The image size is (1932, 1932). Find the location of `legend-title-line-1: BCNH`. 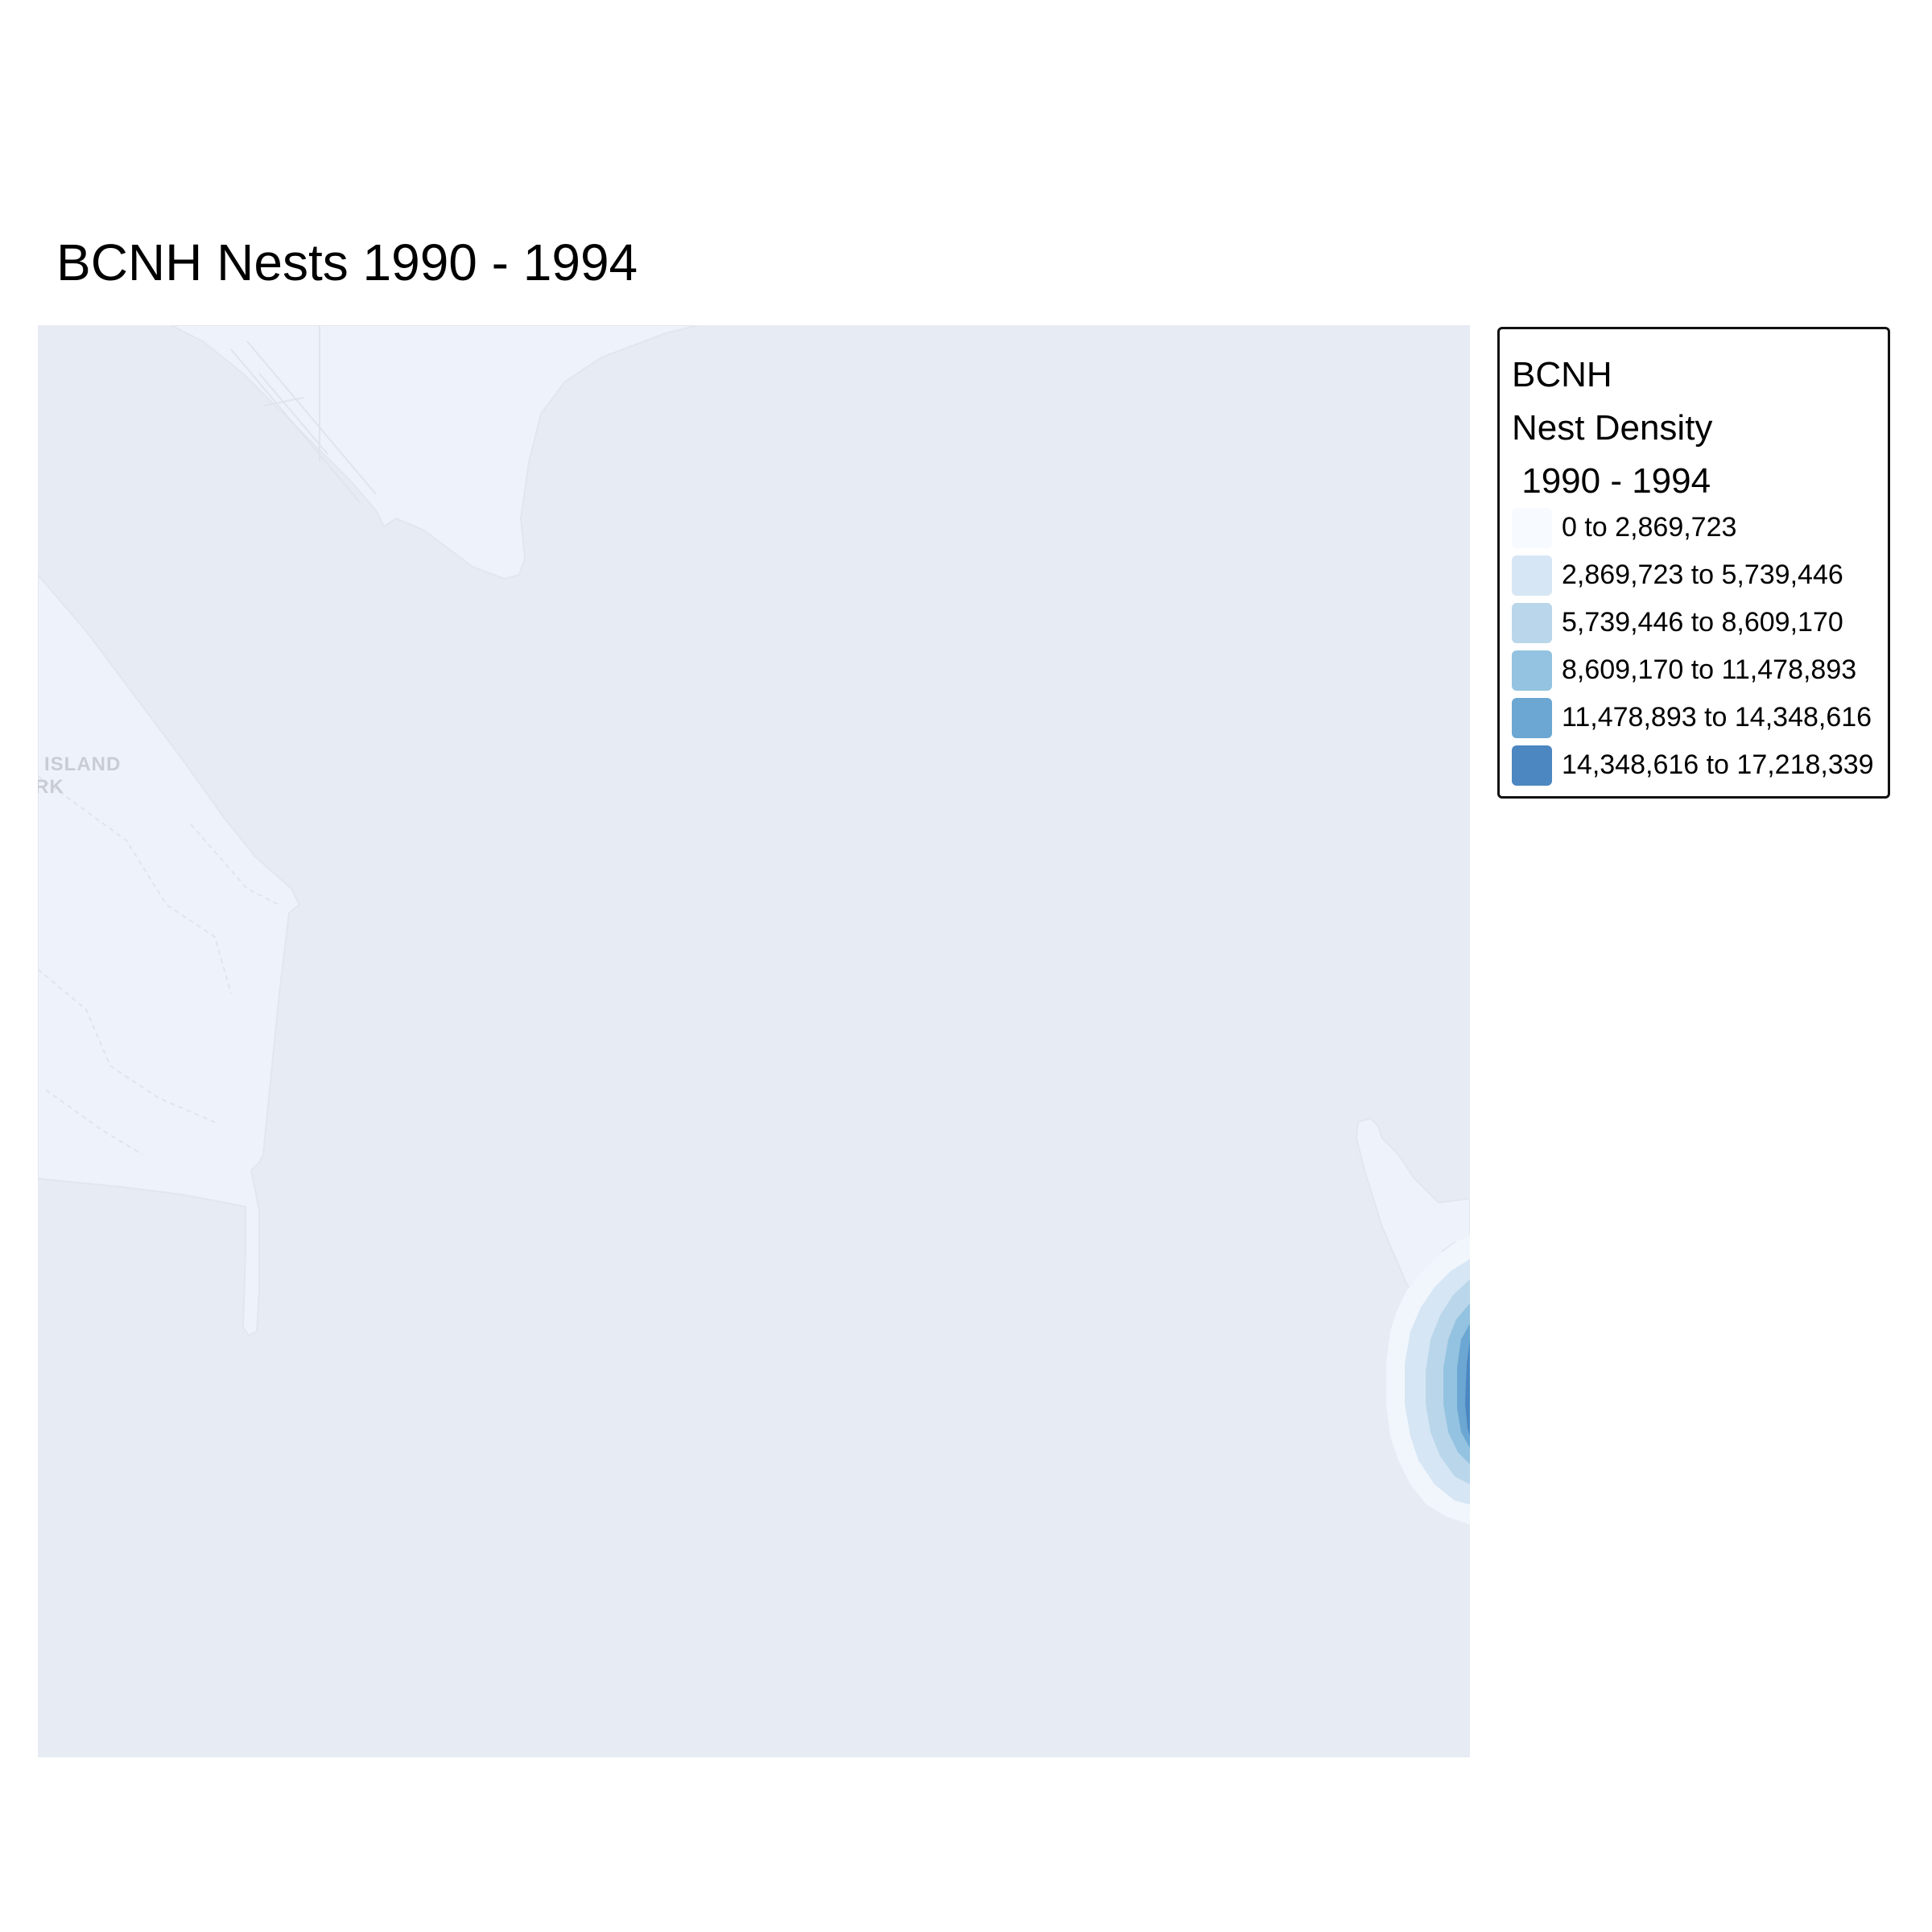

legend-title-line-1: BCNH is located at coordinates (1562, 374).